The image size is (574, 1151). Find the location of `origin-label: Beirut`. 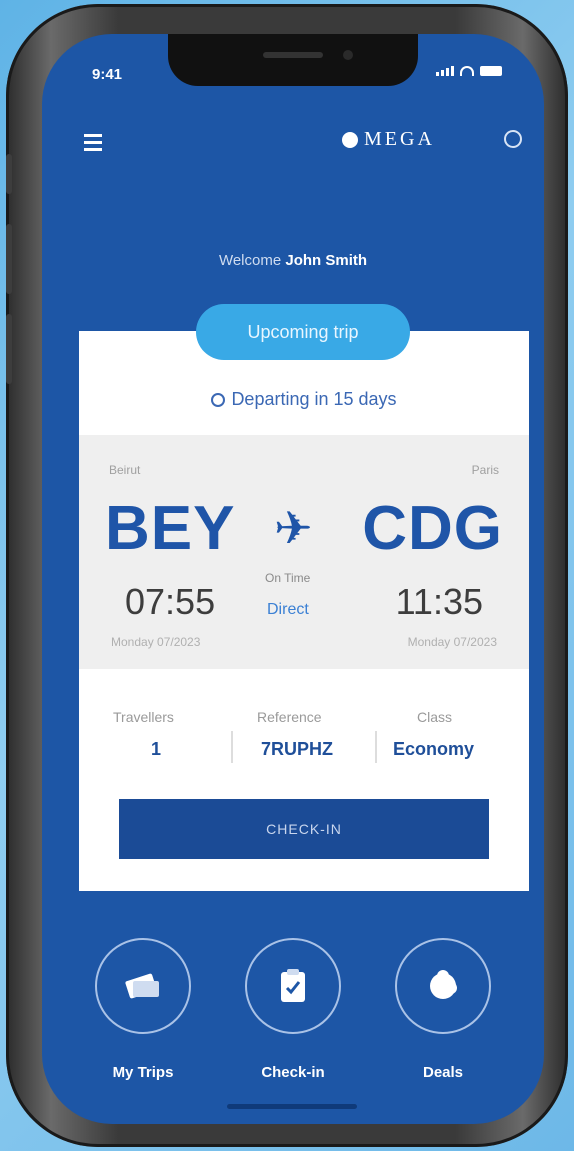

origin-label: Beirut is located at coordinates (125, 470).